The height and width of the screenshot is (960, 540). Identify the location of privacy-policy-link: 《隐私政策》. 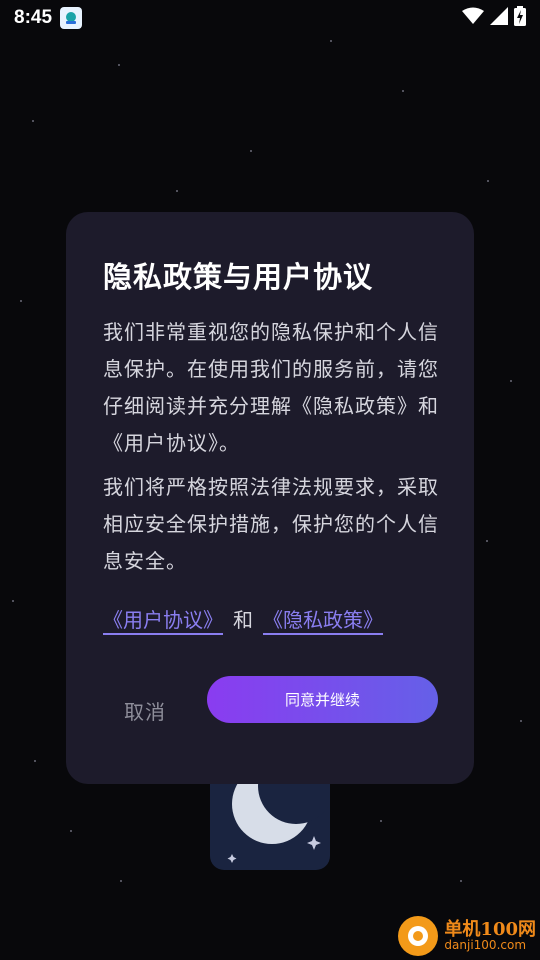
(323, 618).